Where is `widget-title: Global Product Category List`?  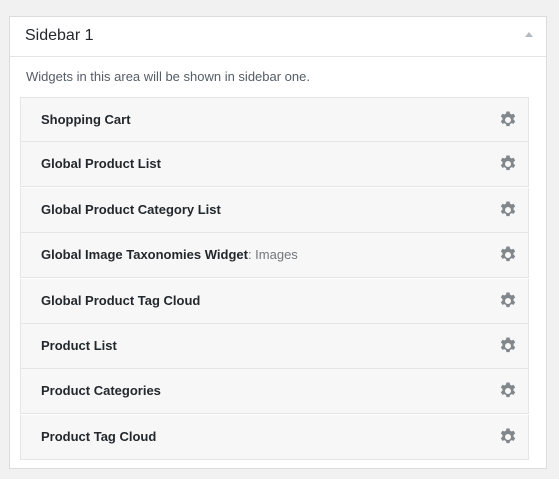 widget-title: Global Product Category List is located at coordinates (131, 209).